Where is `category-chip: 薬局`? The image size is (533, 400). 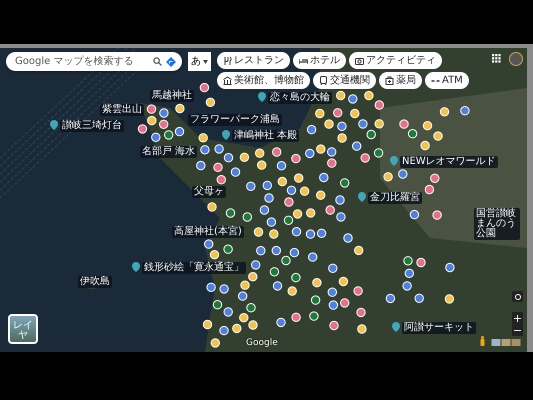 category-chip: 薬局 is located at coordinates (400, 80).